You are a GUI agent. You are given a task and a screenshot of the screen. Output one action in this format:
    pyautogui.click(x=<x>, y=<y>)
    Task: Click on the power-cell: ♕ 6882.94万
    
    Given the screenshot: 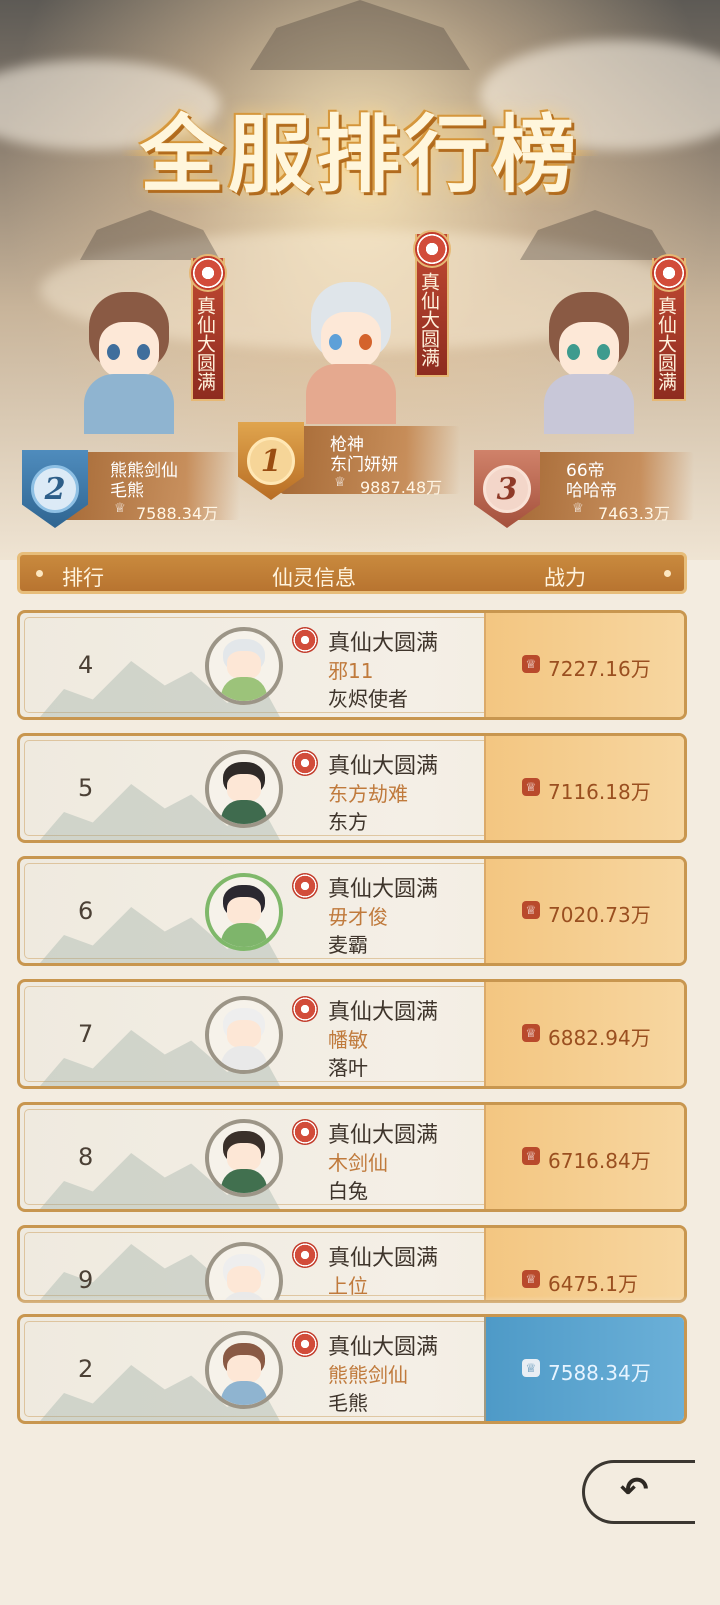 What is the action you would take?
    pyautogui.click(x=584, y=1034)
    